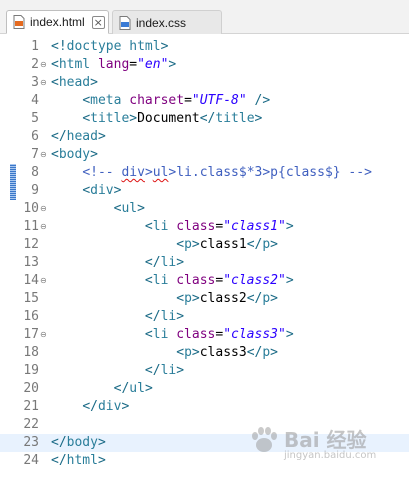  I want to click on code-line: 10 ⊖ <ul>, so click(204, 209).